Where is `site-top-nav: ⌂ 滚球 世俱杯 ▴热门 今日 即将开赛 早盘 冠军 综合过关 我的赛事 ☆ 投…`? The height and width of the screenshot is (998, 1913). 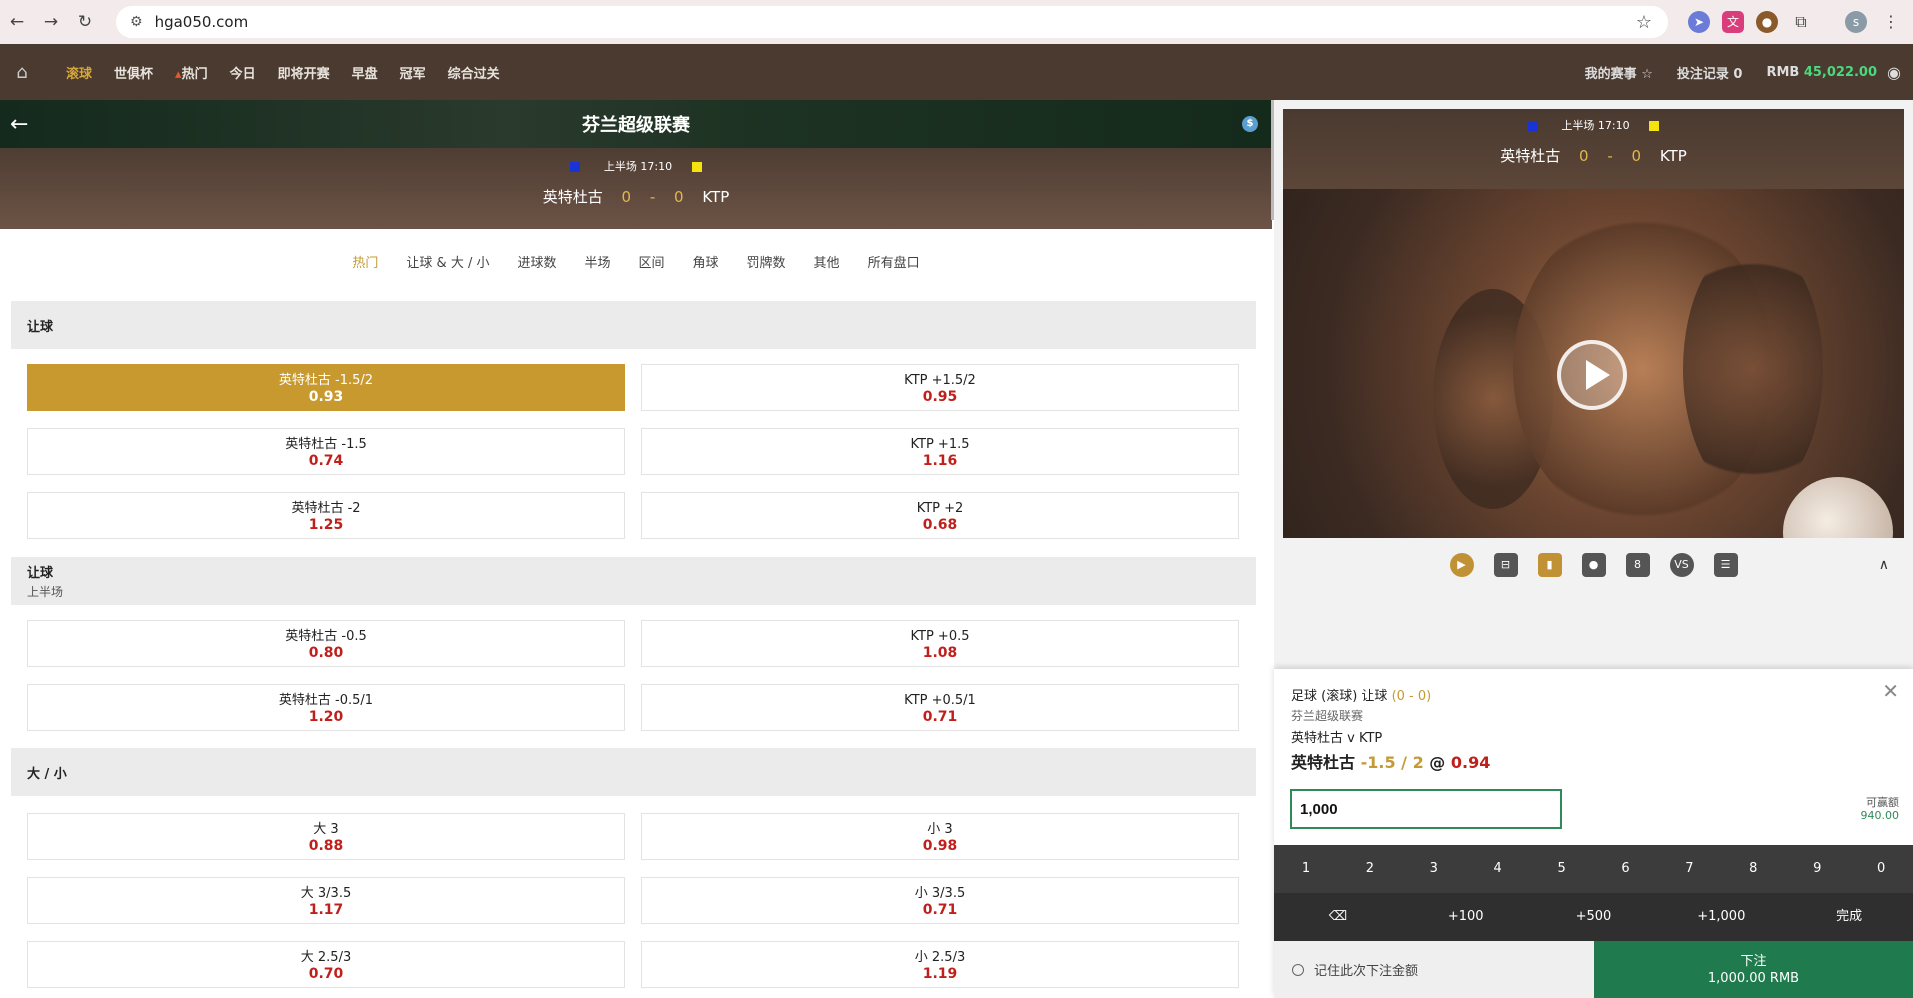 site-top-nav: ⌂ 滚球 世俱杯 ▴热门 今日 即将开赛 早盘 冠军 综合过关 我的赛事 ☆ 投… is located at coordinates (956, 72).